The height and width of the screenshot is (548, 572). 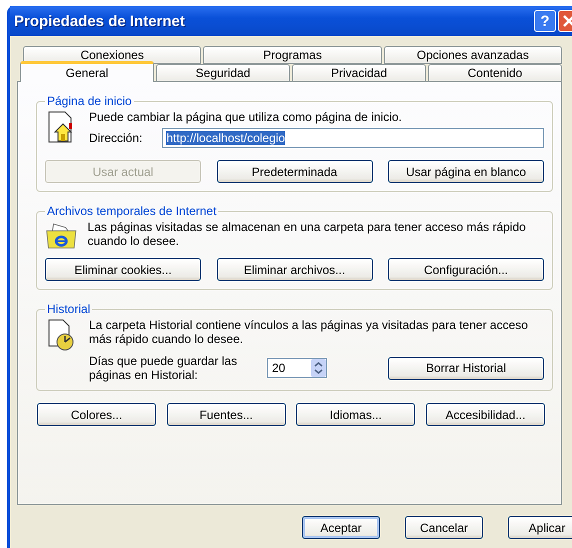 I want to click on button: Predeterminada, so click(x=294, y=171).